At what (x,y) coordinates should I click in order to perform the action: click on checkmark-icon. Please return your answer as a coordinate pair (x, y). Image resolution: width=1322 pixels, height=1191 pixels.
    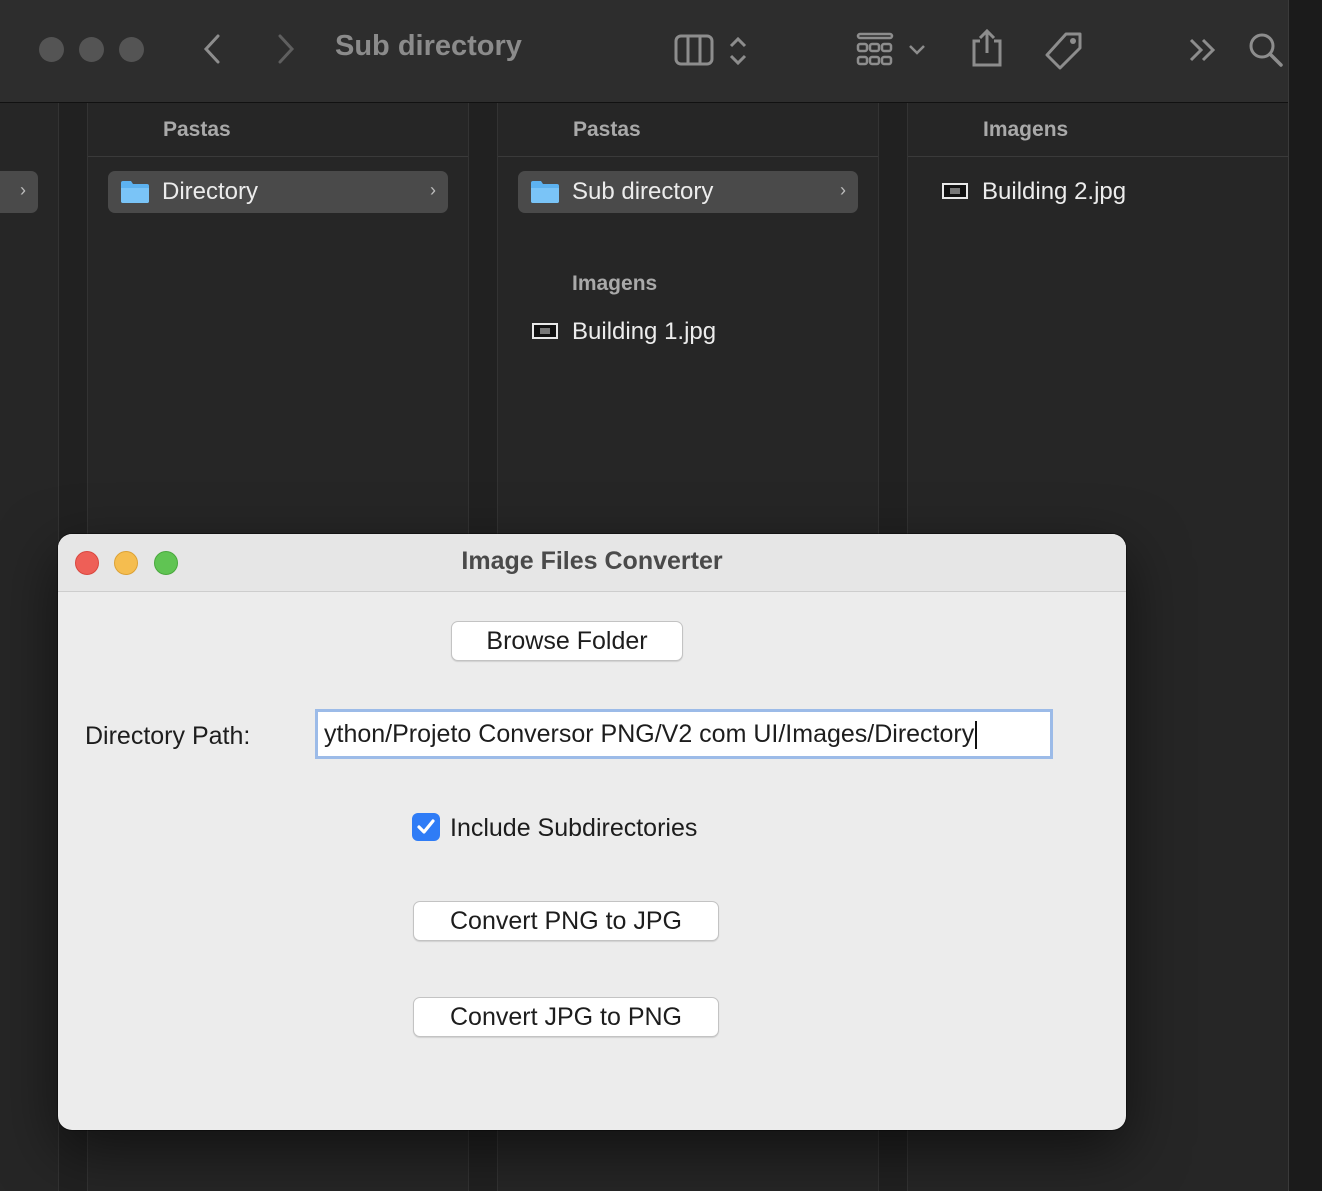
    Looking at the image, I should click on (426, 826).